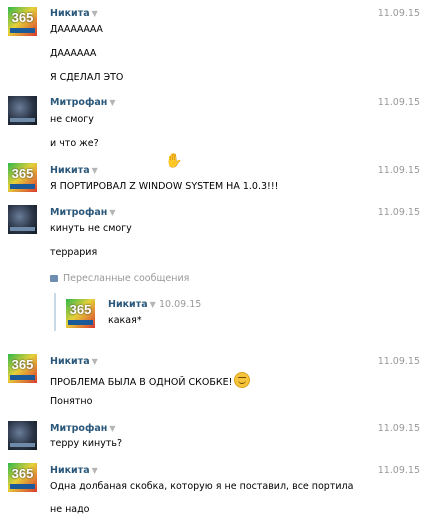 This screenshot has width=428, height=515. Describe the element at coordinates (71, 401) in the screenshot. I see `message-text: Понятно` at that location.